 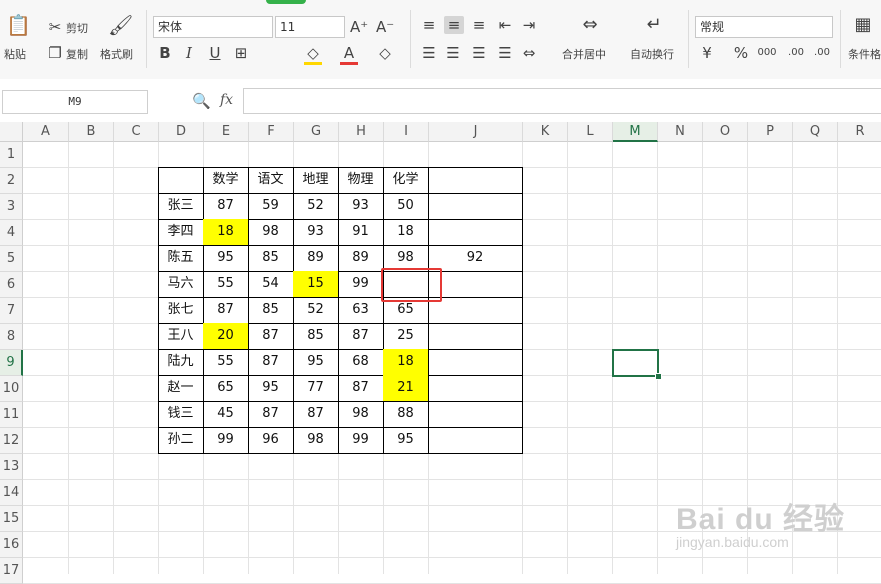 I want to click on formula-input, so click(x=562, y=101).